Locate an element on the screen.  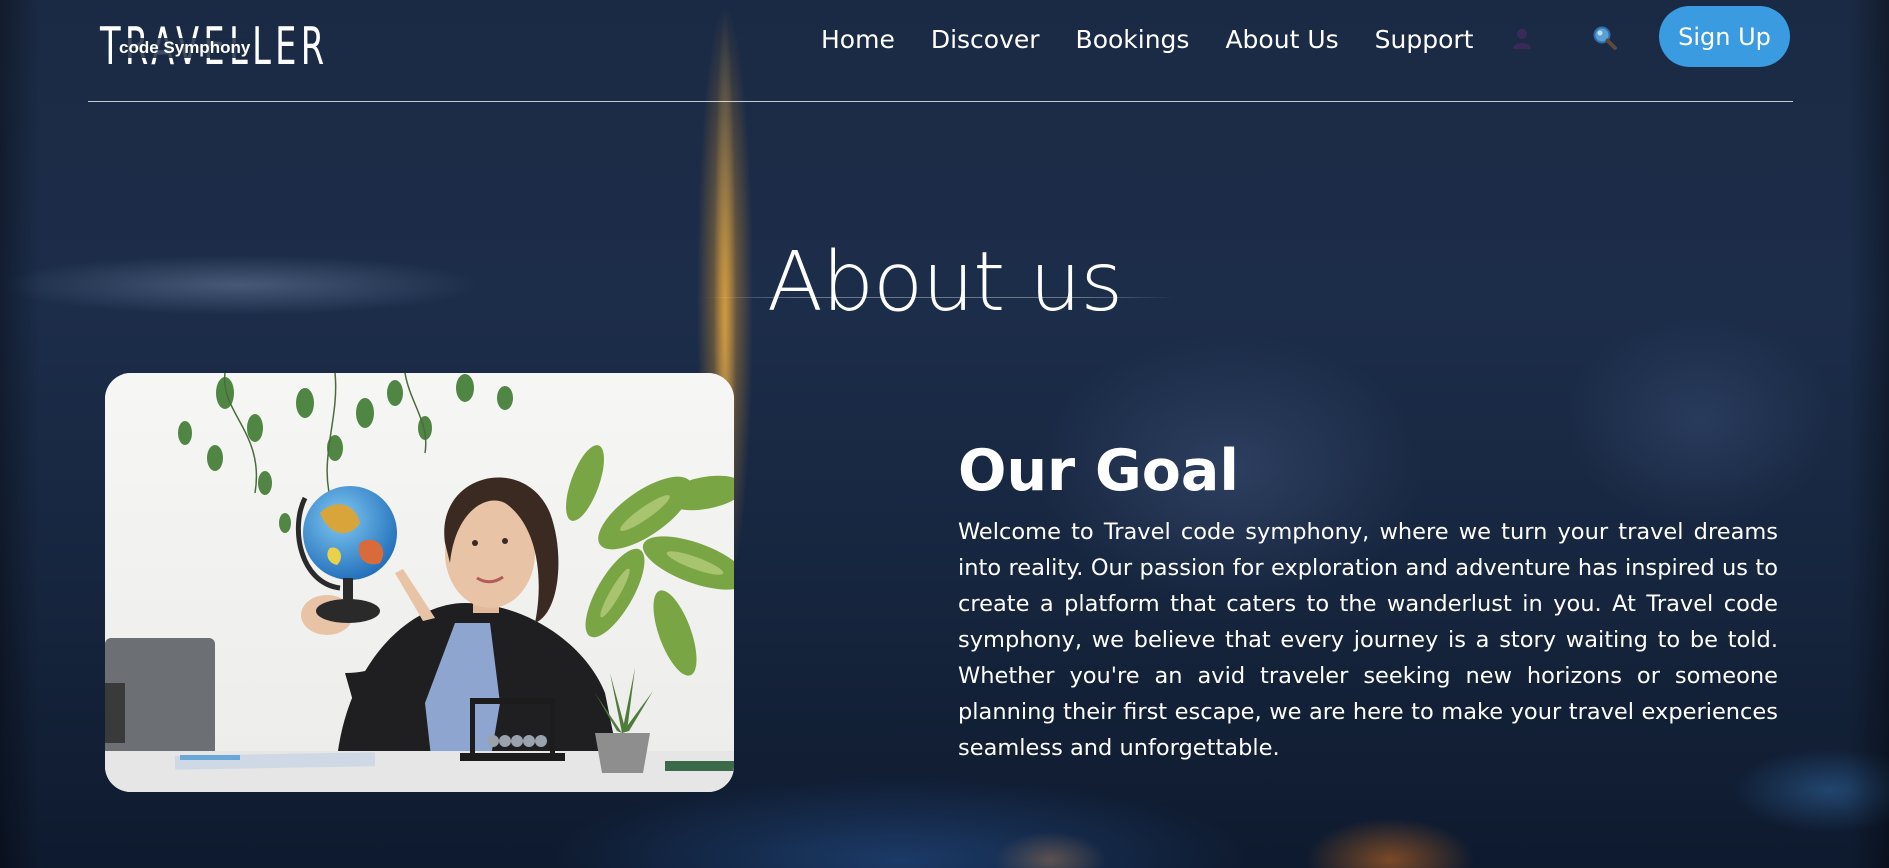
page-title: About us is located at coordinates (944, 283).